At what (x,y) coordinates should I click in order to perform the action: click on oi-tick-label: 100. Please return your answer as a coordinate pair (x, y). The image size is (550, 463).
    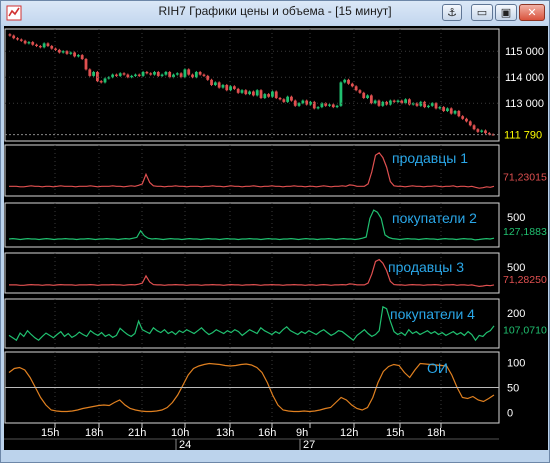
    Looking at the image, I should click on (516, 364).